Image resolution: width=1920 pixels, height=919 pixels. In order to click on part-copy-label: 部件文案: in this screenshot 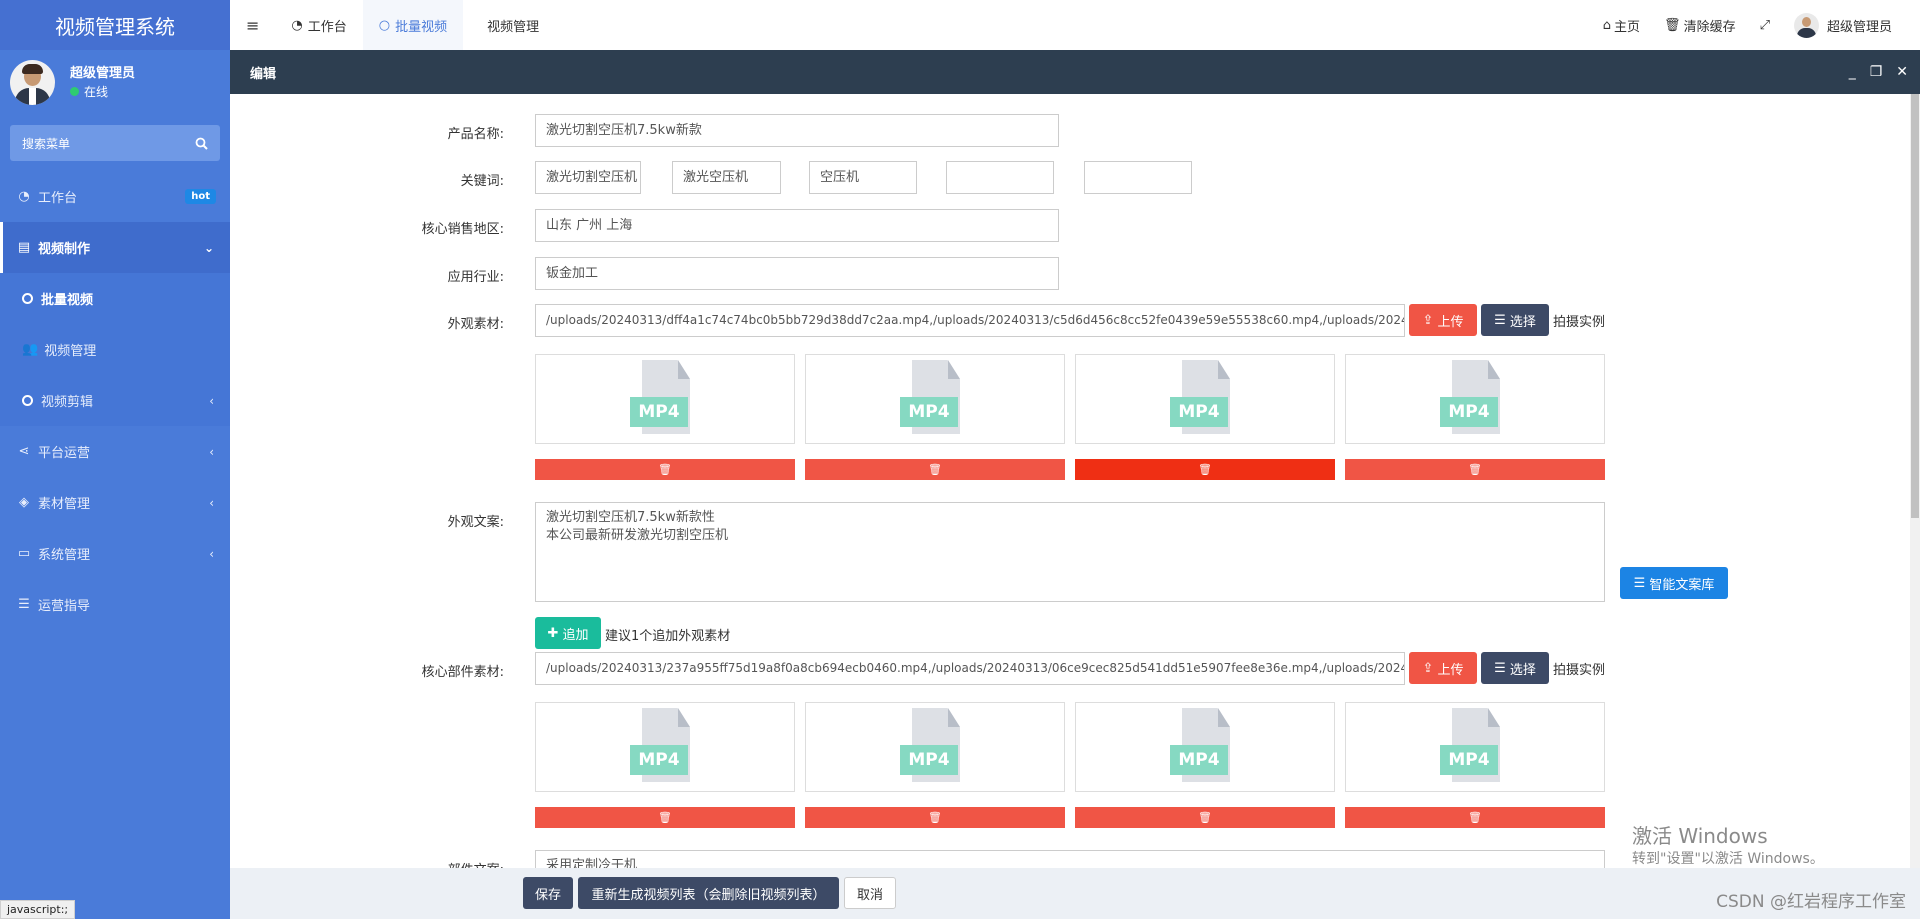, I will do `click(367, 863)`.